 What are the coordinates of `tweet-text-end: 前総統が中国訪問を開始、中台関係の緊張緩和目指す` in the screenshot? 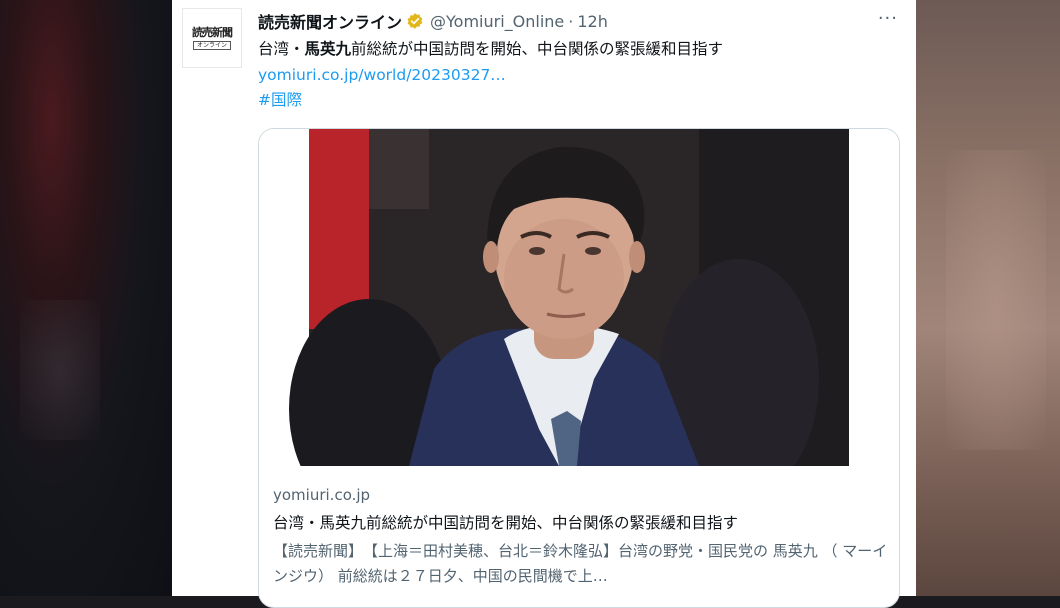 It's located at (537, 49).